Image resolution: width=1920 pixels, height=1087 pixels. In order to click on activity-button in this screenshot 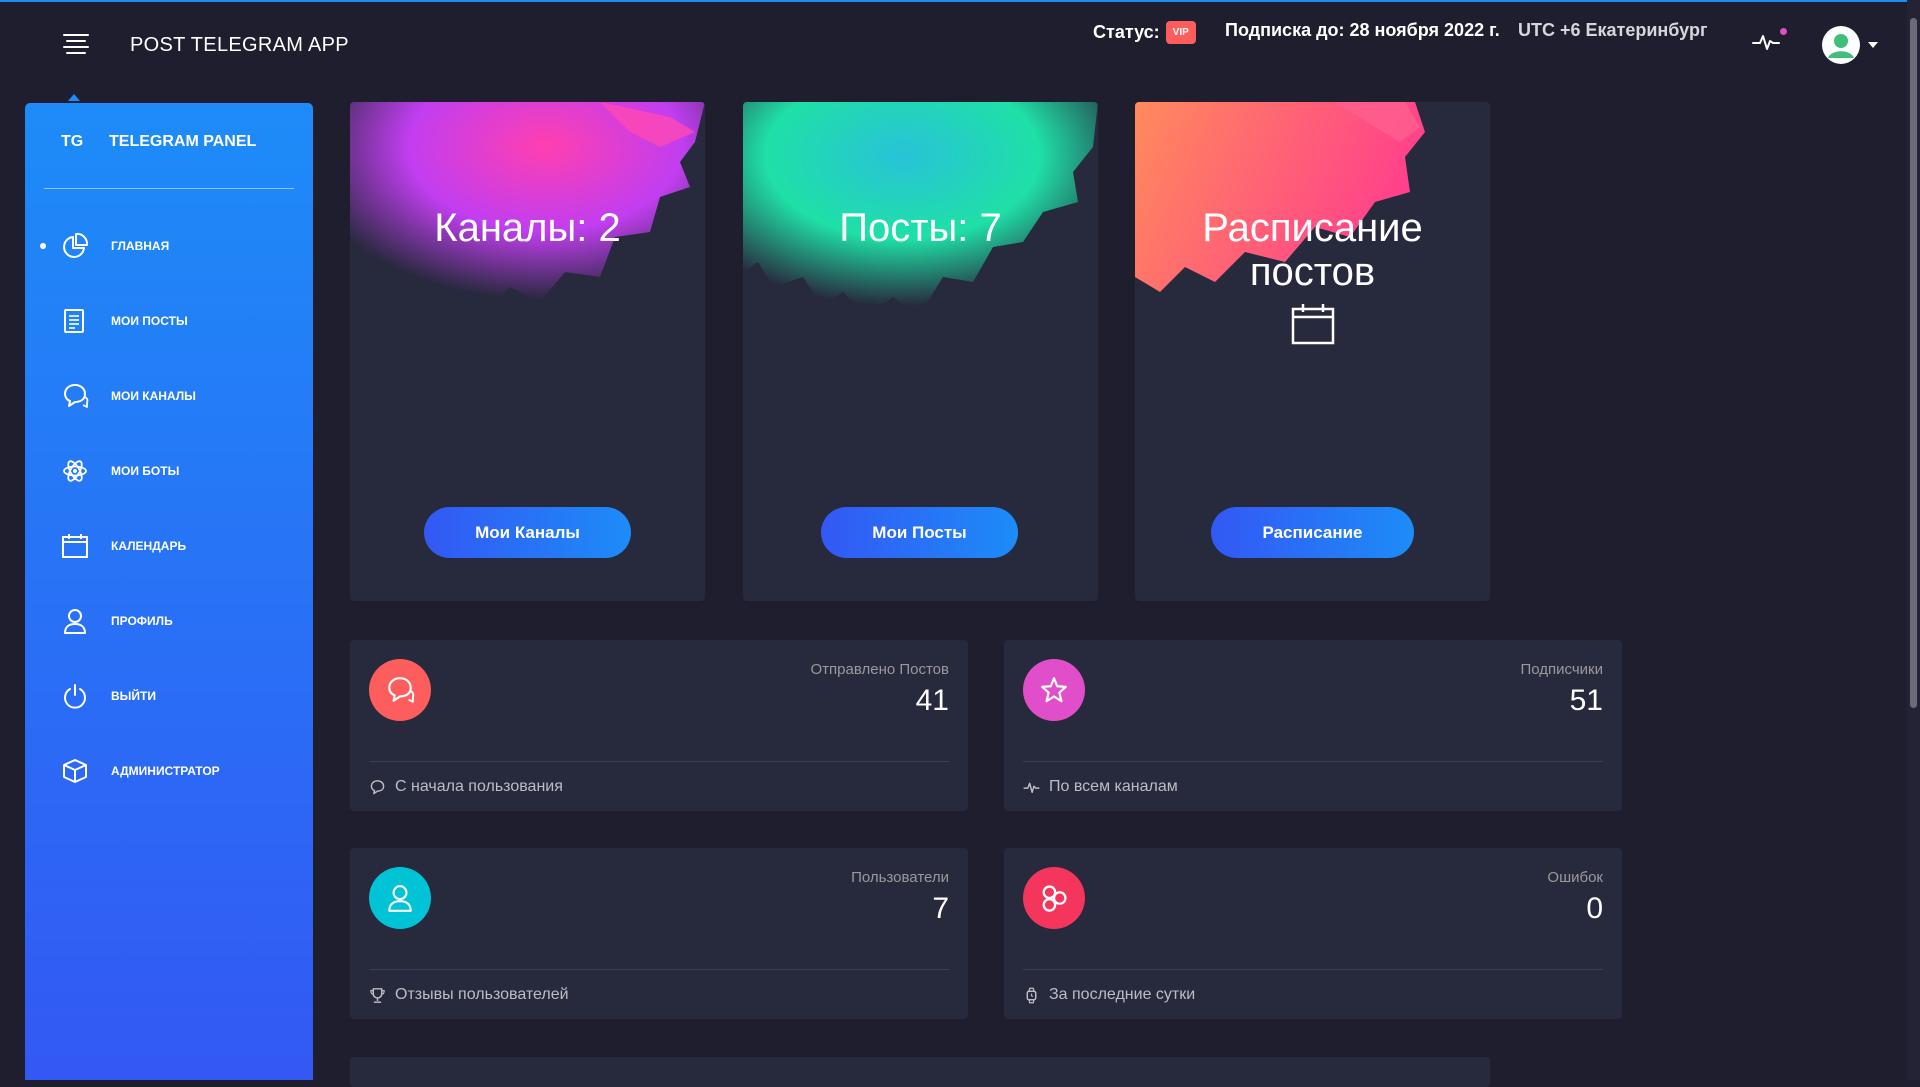, I will do `click(1770, 41)`.